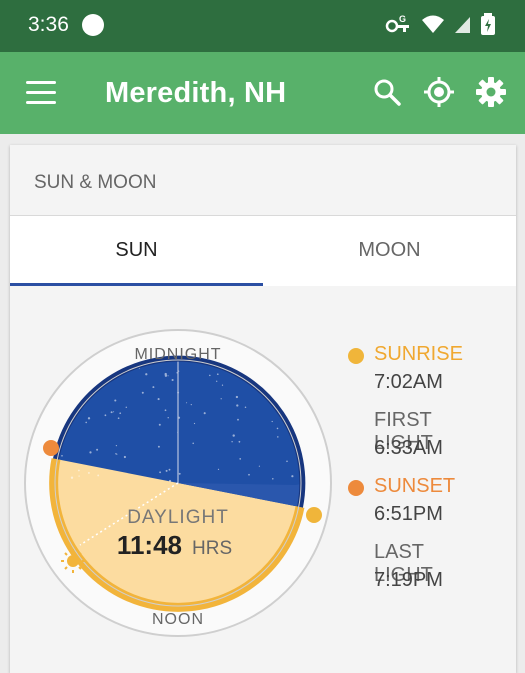  What do you see at coordinates (491, 92) in the screenshot?
I see `settings-gear-icon` at bounding box center [491, 92].